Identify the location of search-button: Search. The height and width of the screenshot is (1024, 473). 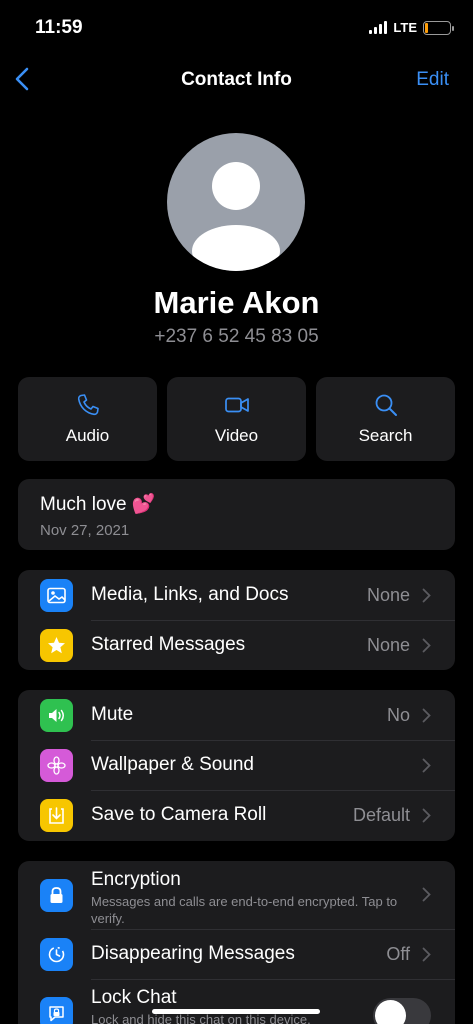
(385, 419).